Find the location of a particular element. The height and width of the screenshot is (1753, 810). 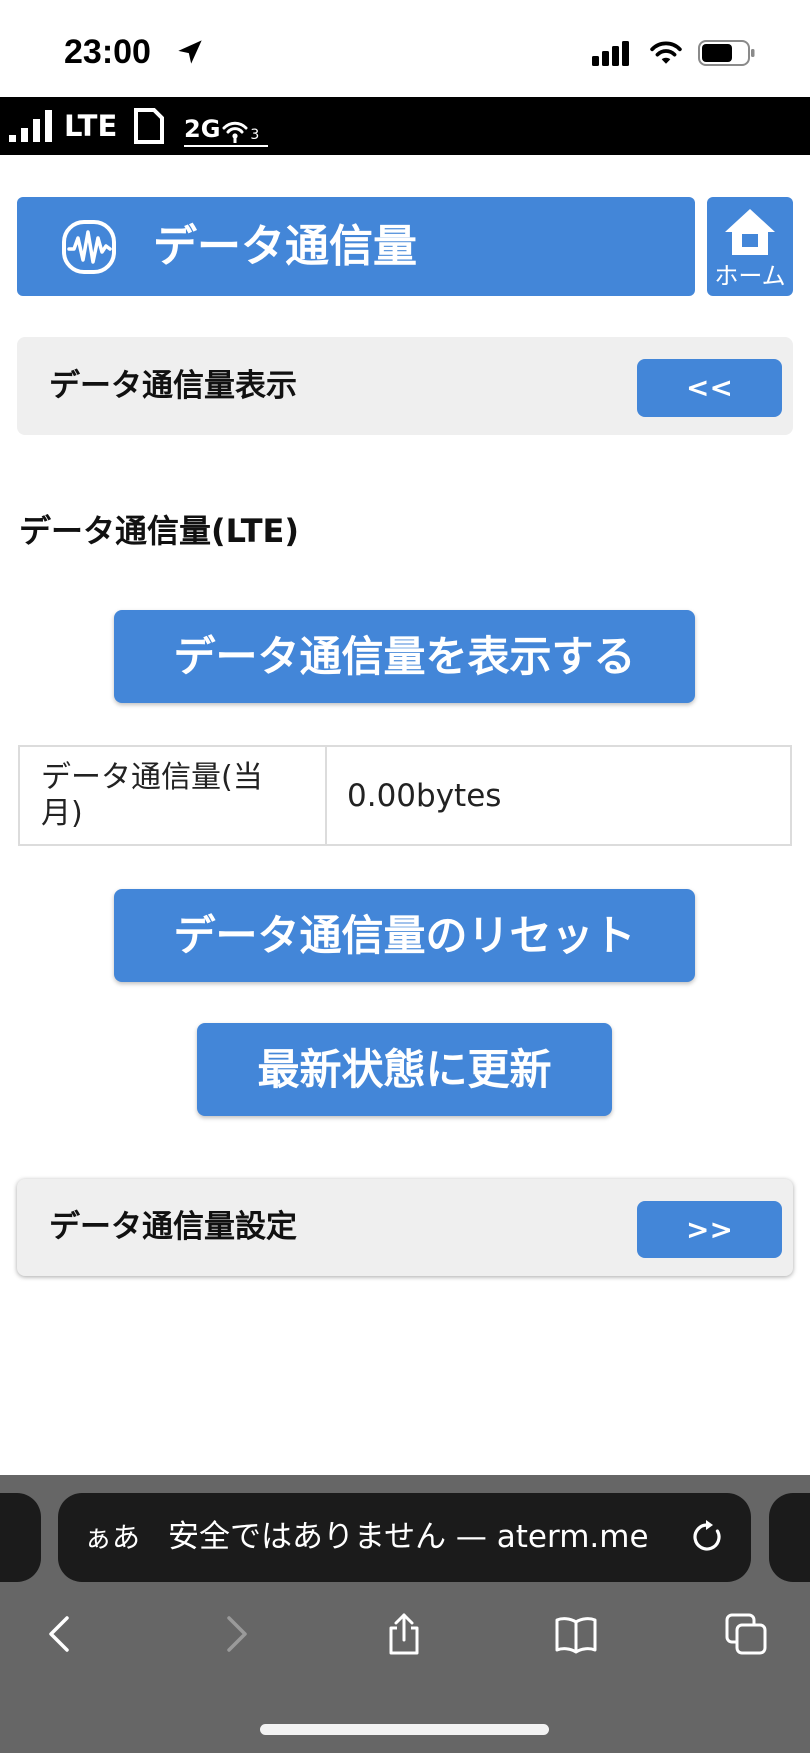

usage-table: データ通信量(当月) 0.00bytes is located at coordinates (405, 795).